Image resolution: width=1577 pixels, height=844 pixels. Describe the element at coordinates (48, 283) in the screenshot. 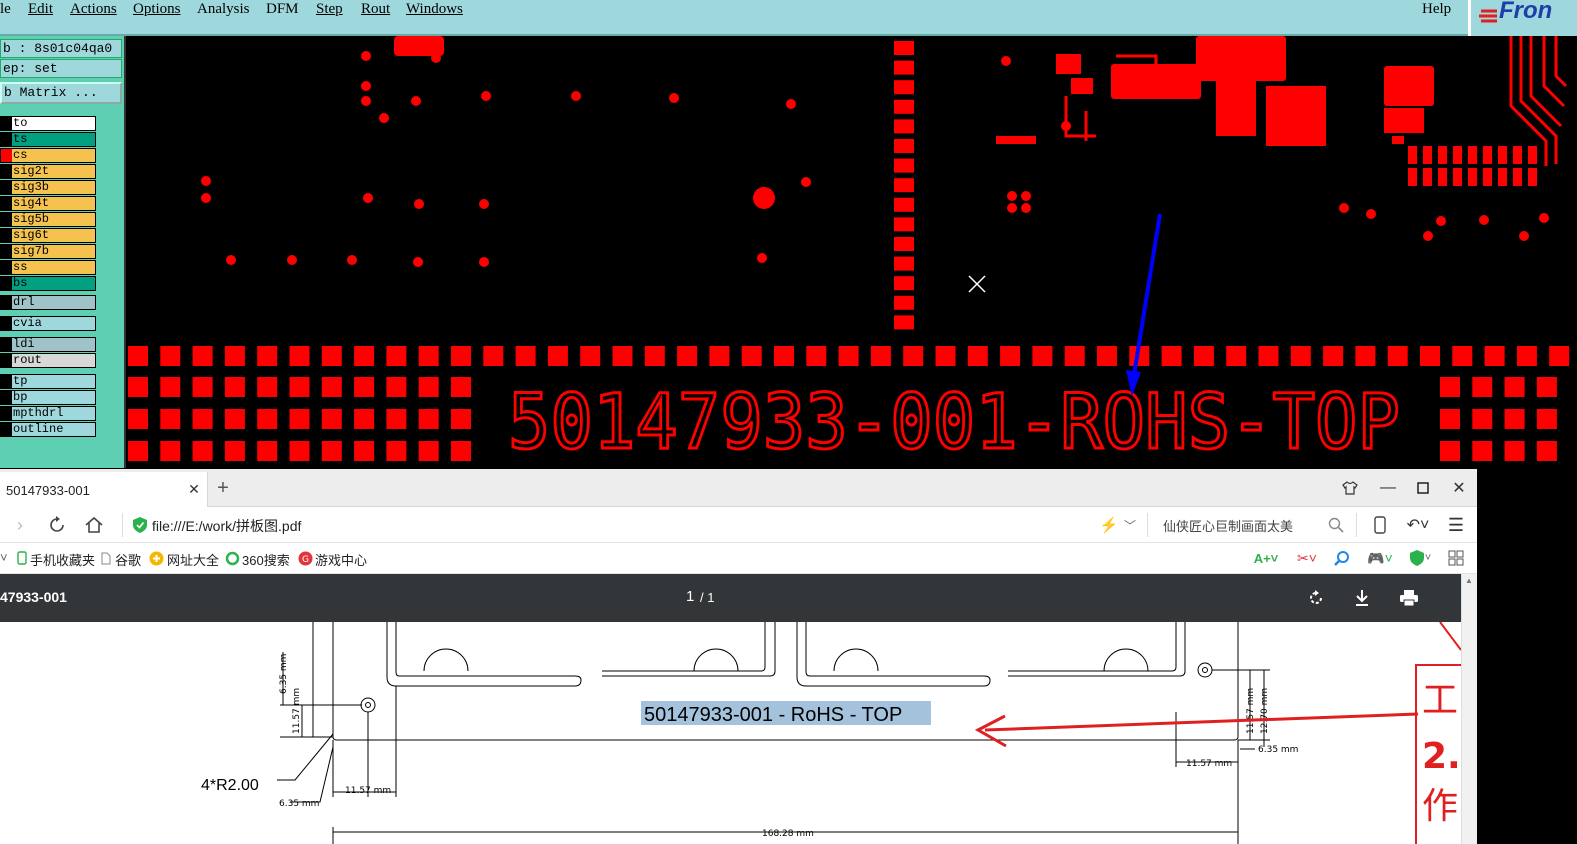

I see `layer-row-bs: bs` at that location.